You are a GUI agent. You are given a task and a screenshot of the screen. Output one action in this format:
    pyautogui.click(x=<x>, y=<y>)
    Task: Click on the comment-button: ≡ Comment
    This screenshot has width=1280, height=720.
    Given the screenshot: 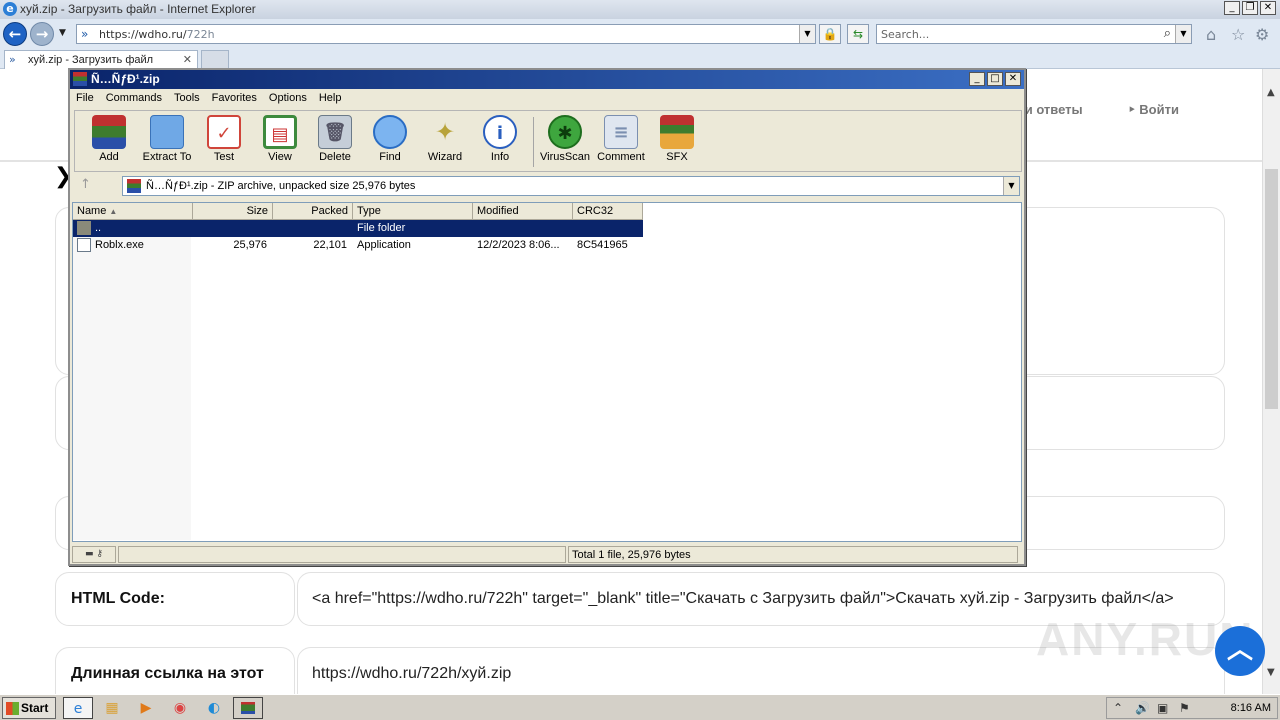 What is the action you would take?
    pyautogui.click(x=621, y=143)
    